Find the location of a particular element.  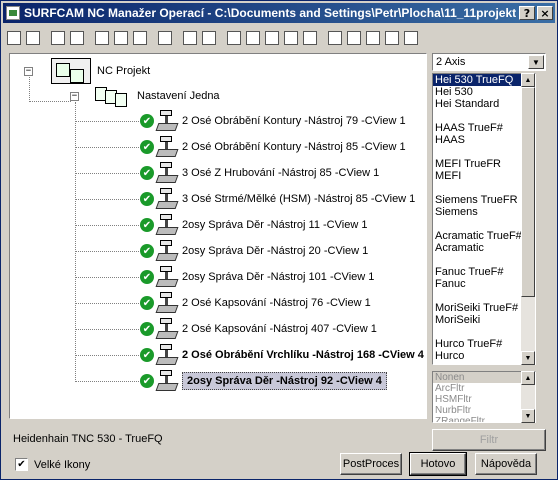

toolbar is located at coordinates (279, 38).